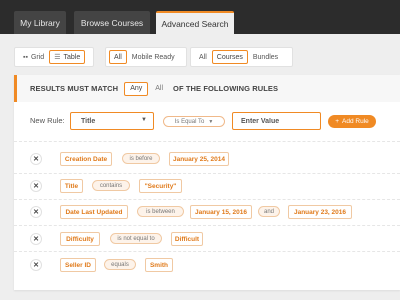 This screenshot has width=400, height=300. Describe the element at coordinates (203, 57) in the screenshot. I see `type-all-button: All` at that location.